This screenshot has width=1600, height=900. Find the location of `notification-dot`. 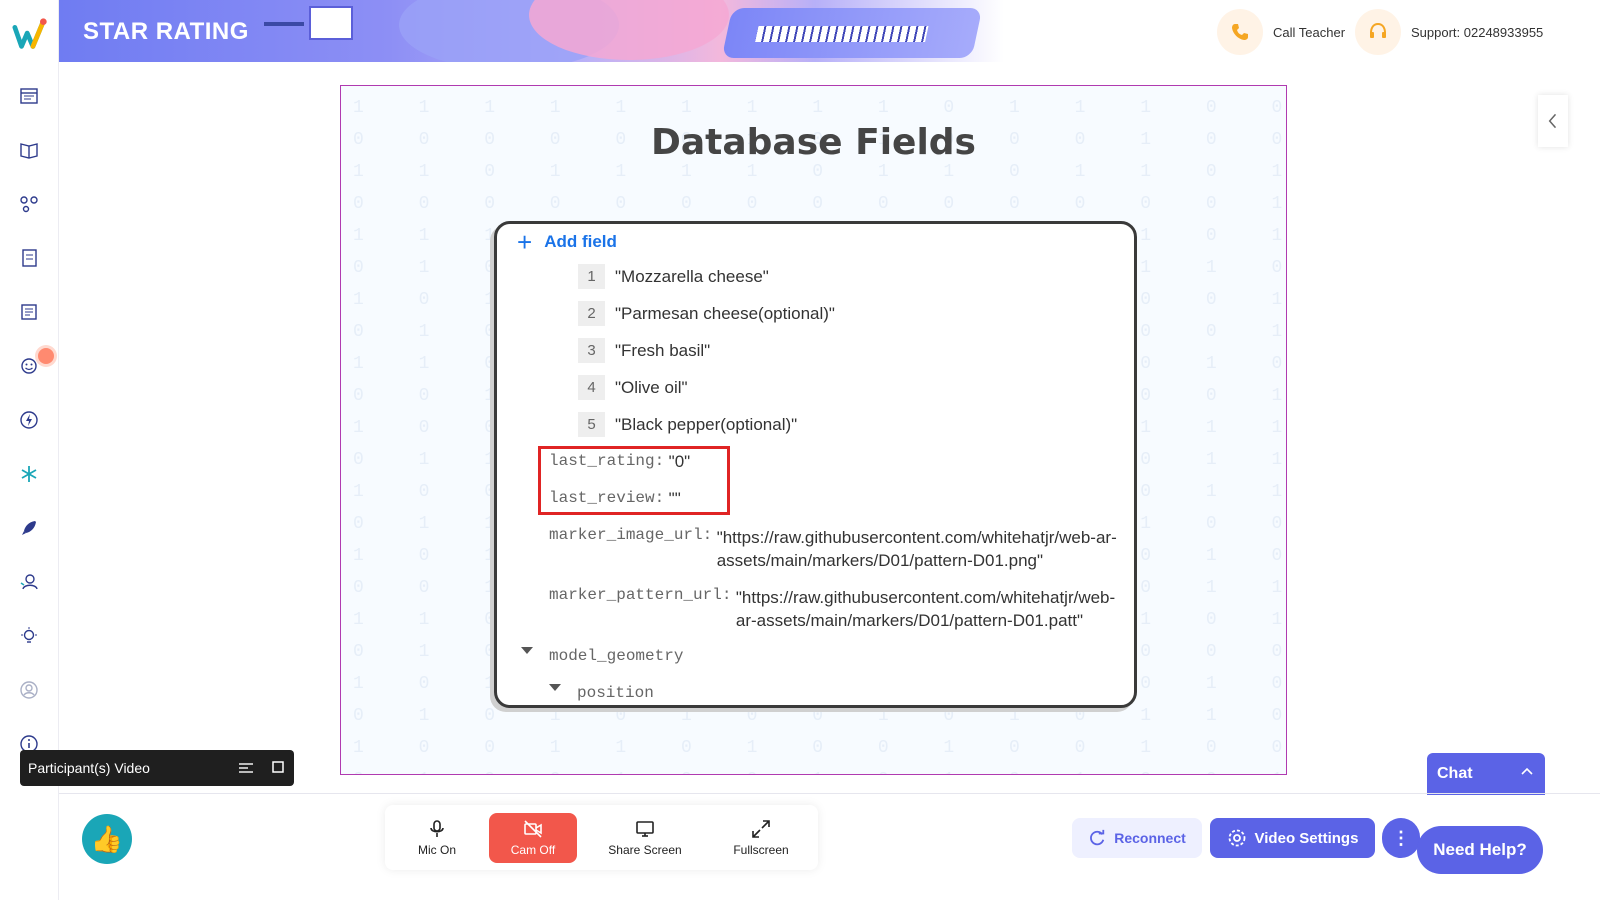

notification-dot is located at coordinates (46, 356).